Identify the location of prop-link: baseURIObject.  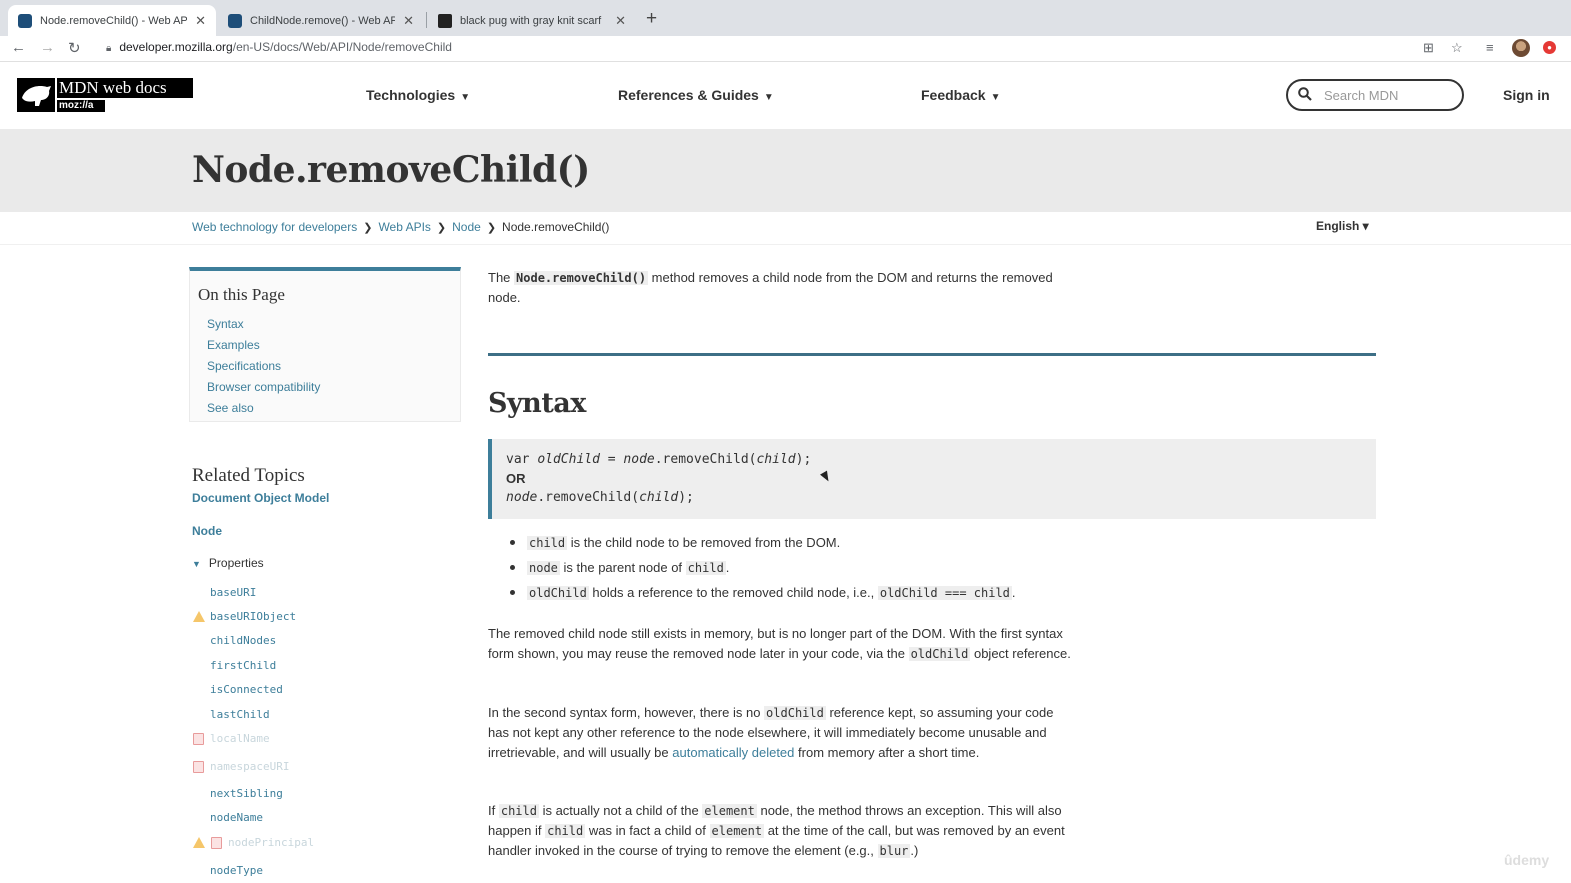
(253, 616).